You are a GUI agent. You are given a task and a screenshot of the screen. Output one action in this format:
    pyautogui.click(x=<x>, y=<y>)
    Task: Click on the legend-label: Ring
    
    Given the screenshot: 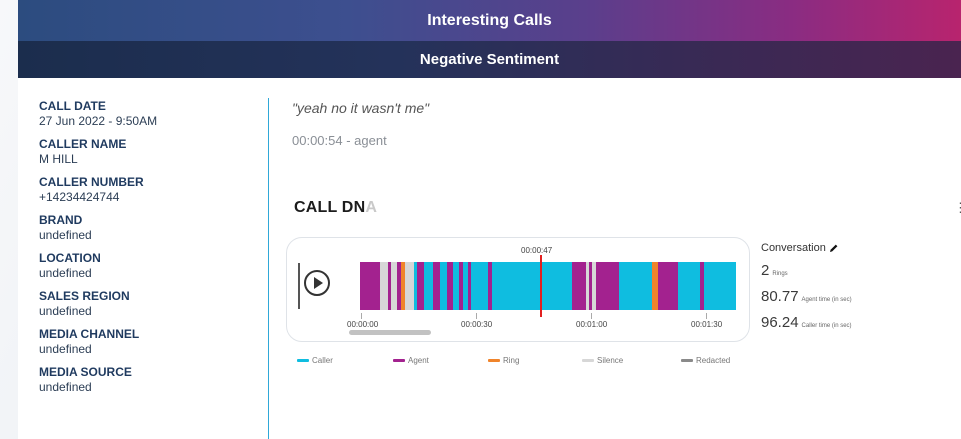 What is the action you would take?
    pyautogui.click(x=511, y=360)
    